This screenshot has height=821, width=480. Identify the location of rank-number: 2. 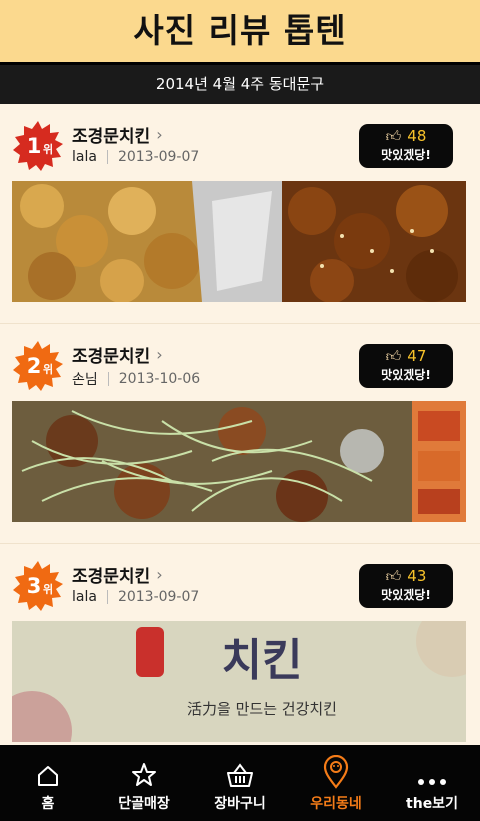
(34, 366).